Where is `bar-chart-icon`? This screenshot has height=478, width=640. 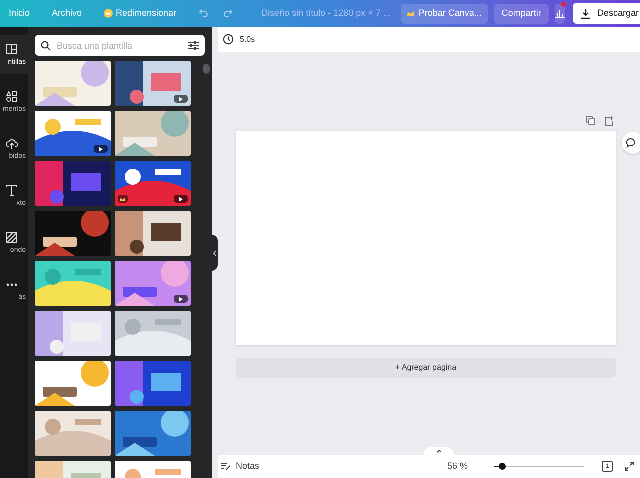 bar-chart-icon is located at coordinates (560, 13).